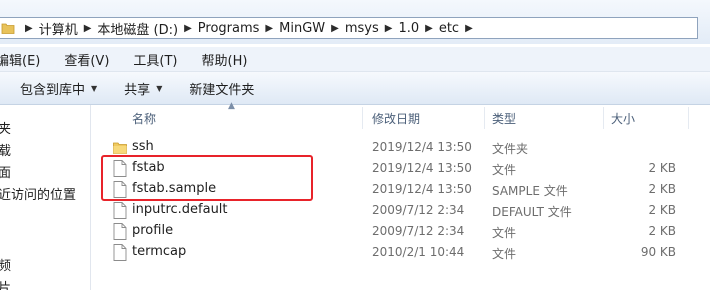  I want to click on share-label: 共享, so click(137, 90).